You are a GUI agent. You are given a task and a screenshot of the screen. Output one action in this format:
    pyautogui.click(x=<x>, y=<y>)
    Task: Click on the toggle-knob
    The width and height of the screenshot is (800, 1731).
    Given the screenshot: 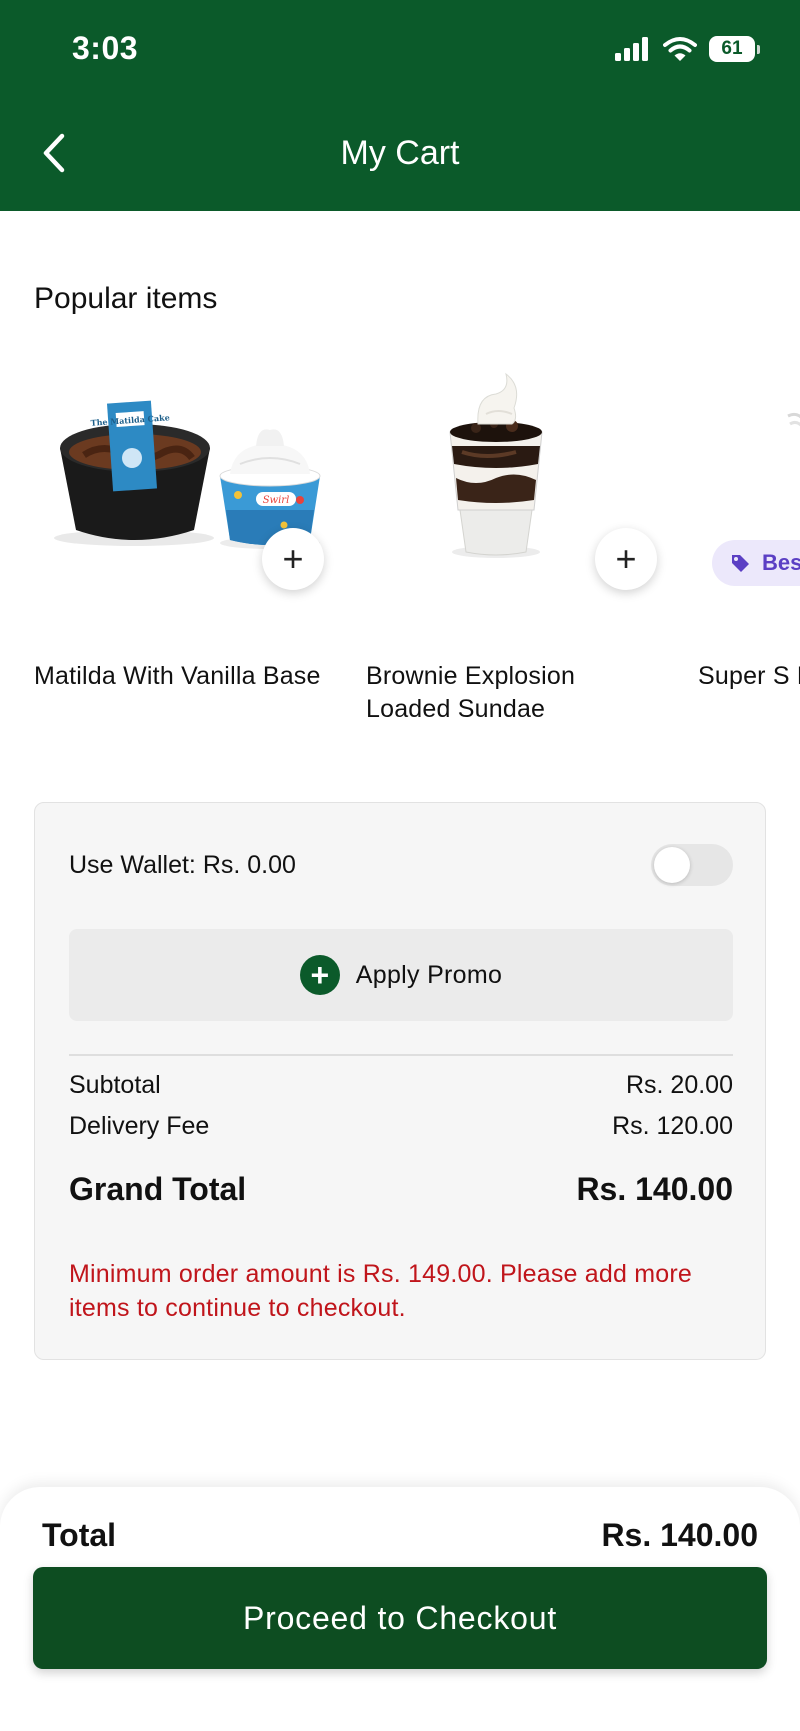 What is the action you would take?
    pyautogui.click(x=672, y=865)
    